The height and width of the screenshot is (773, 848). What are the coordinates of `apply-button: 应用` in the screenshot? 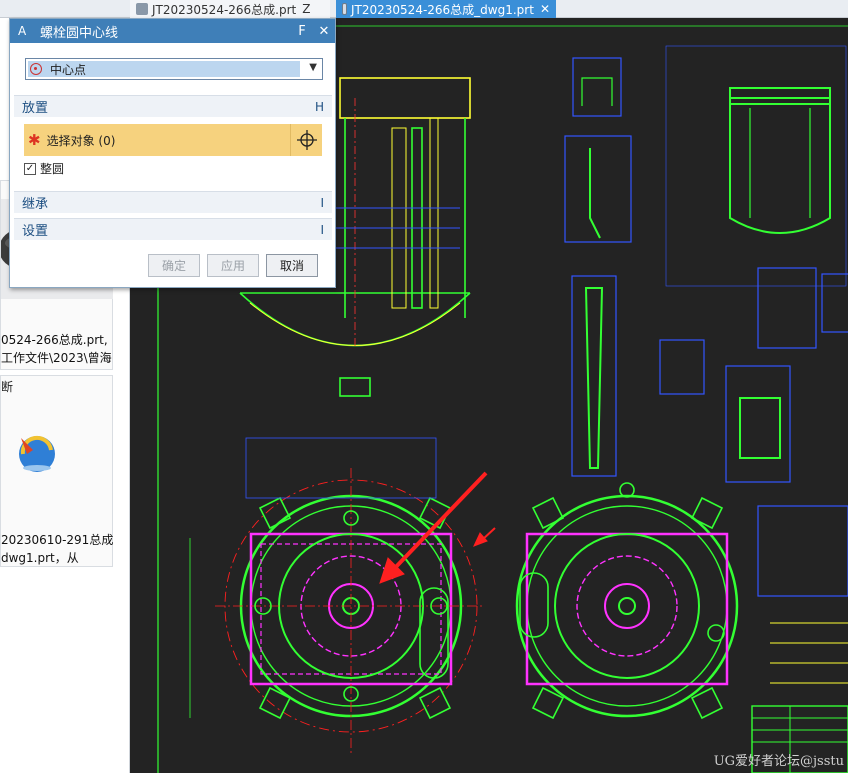 It's located at (233, 265).